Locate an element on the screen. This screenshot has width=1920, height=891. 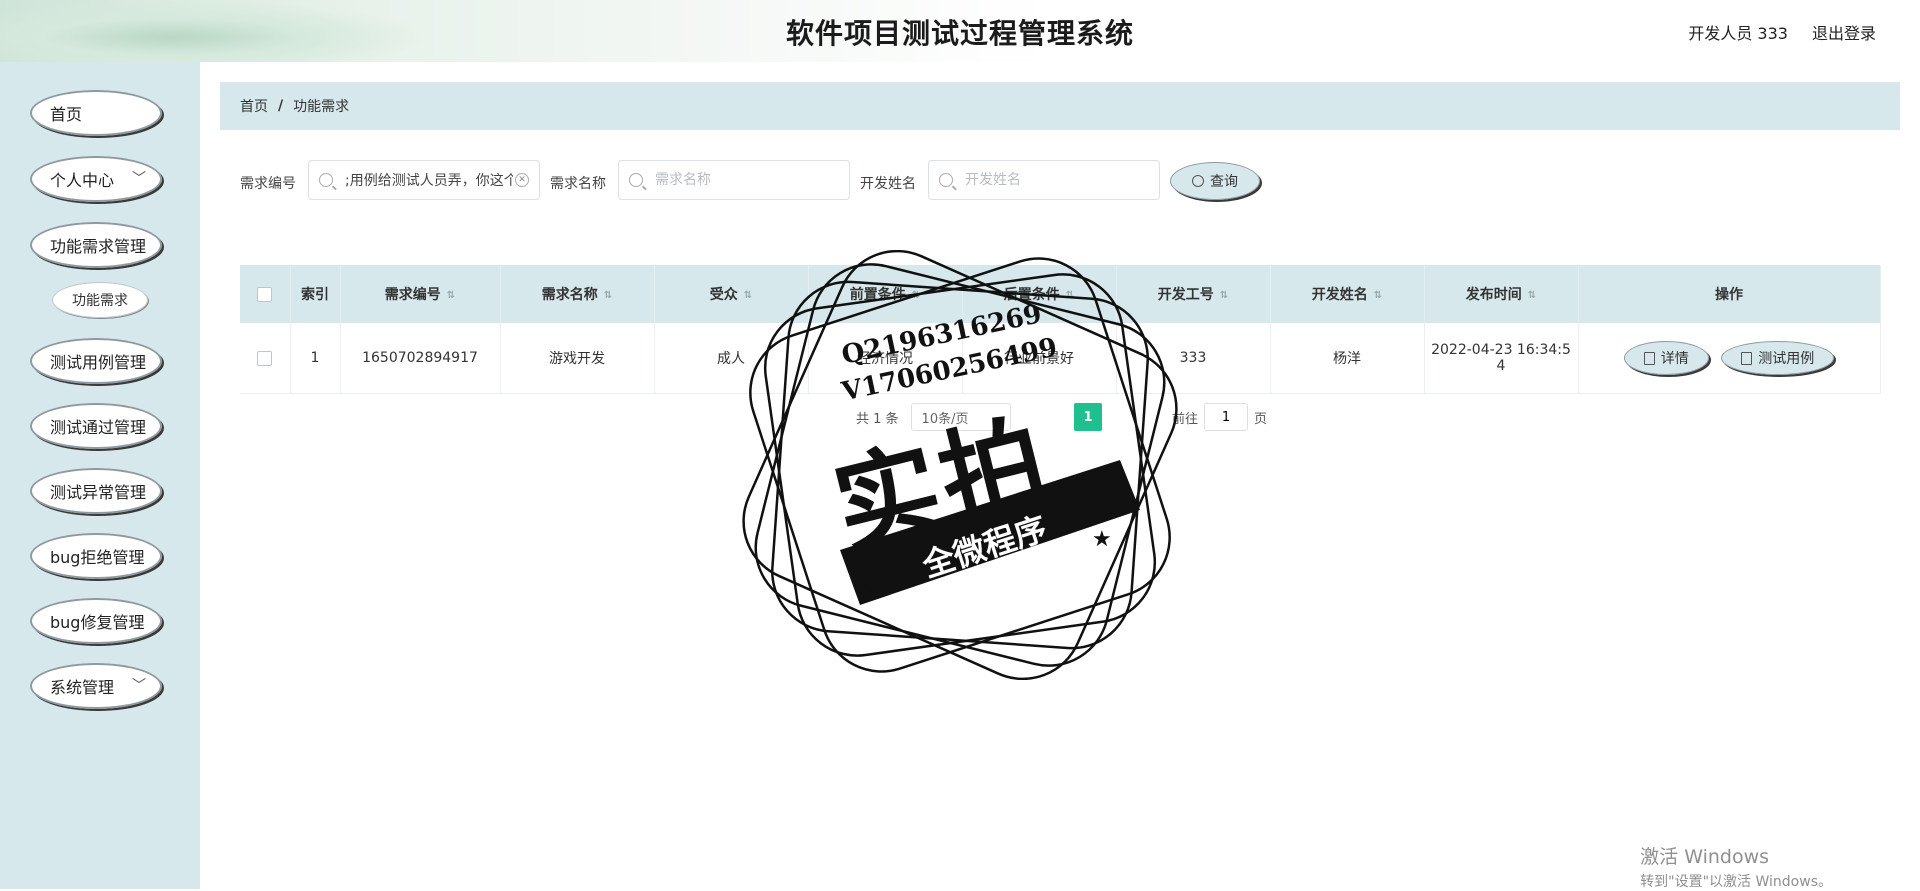
cell-precondition: 经济情况 is located at coordinates (885, 358).